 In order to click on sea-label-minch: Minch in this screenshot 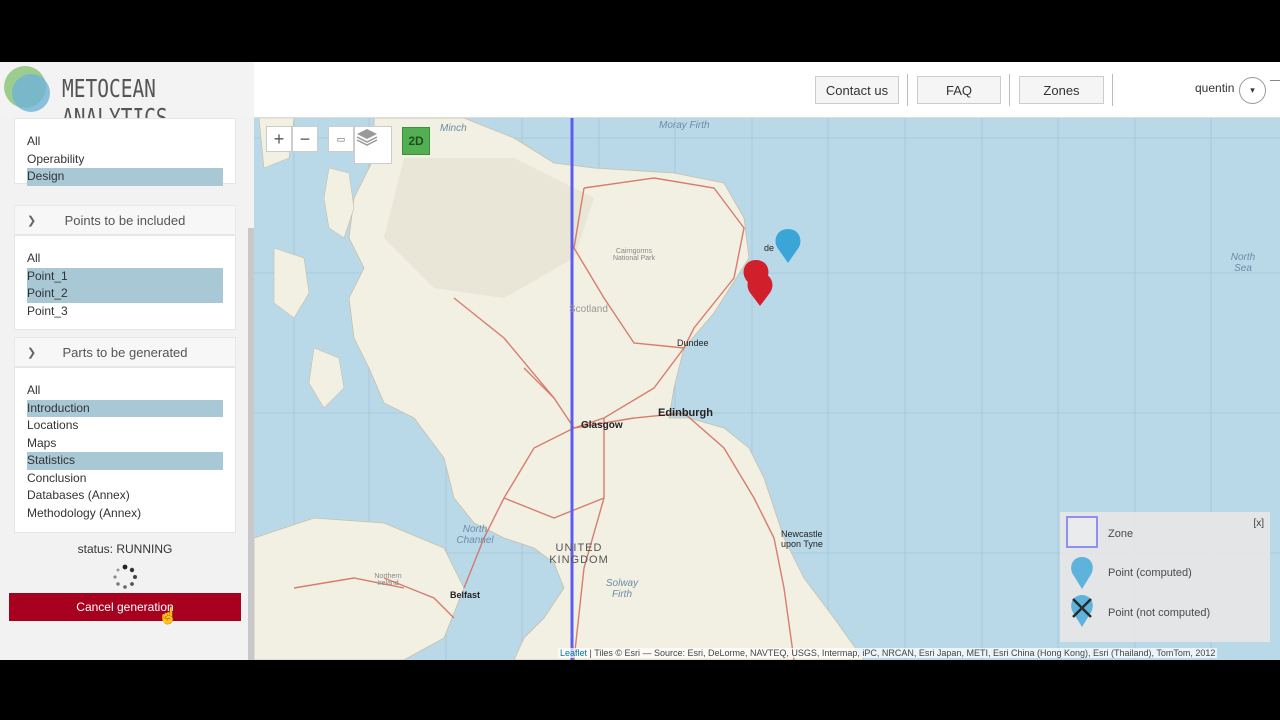, I will do `click(453, 128)`.